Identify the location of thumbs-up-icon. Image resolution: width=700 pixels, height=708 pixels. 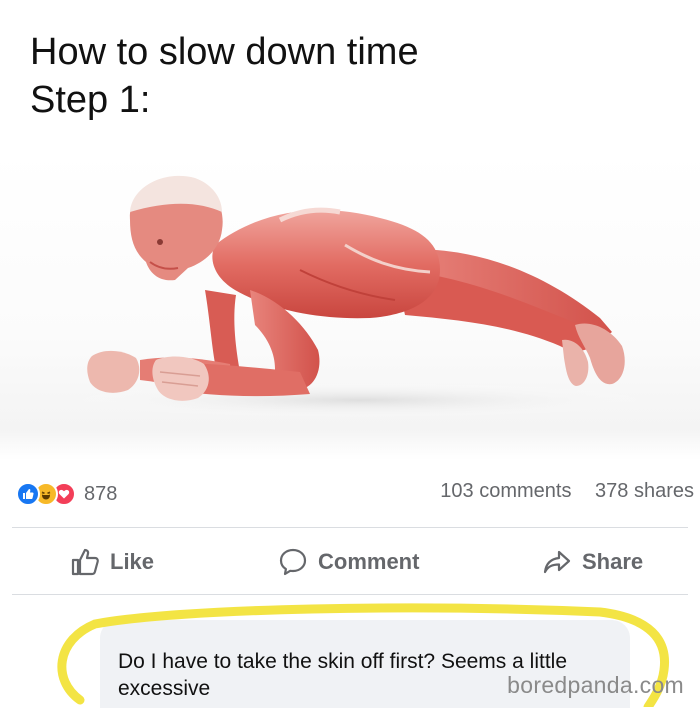
(85, 562).